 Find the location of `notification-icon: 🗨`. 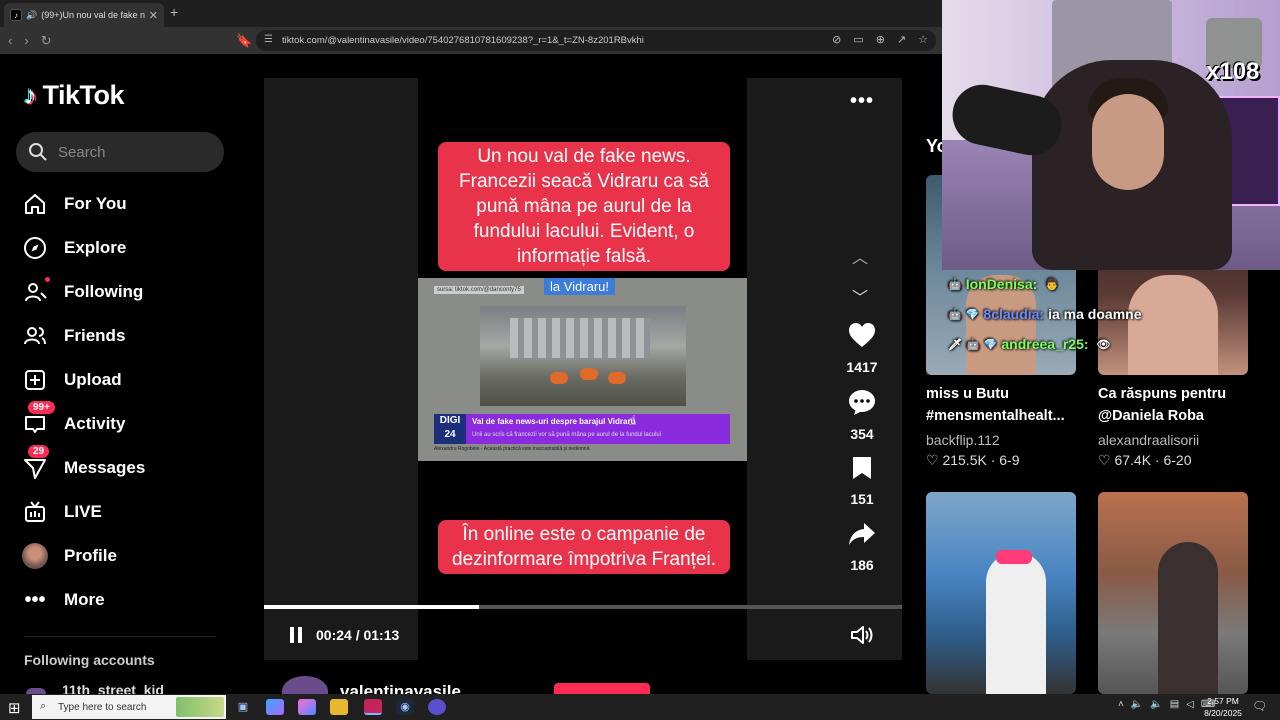

notification-icon: 🗨 is located at coordinates (1259, 706).